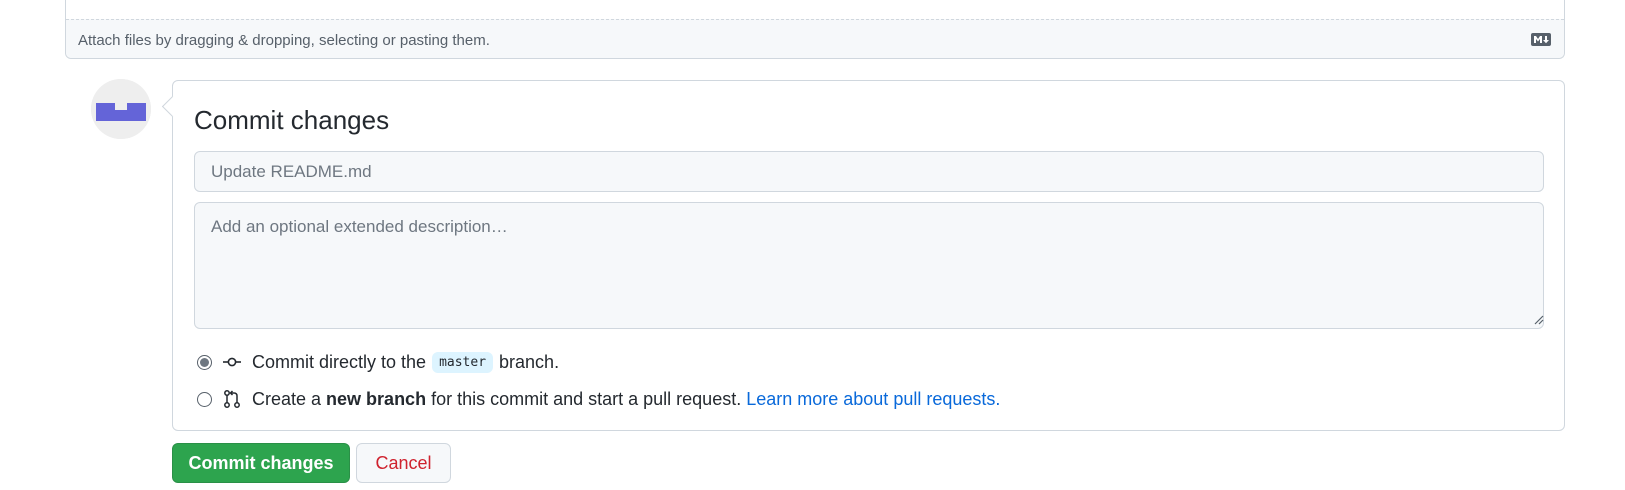 Image resolution: width=1625 pixels, height=490 pixels. What do you see at coordinates (1541, 39) in the screenshot?
I see `markdown-icon` at bounding box center [1541, 39].